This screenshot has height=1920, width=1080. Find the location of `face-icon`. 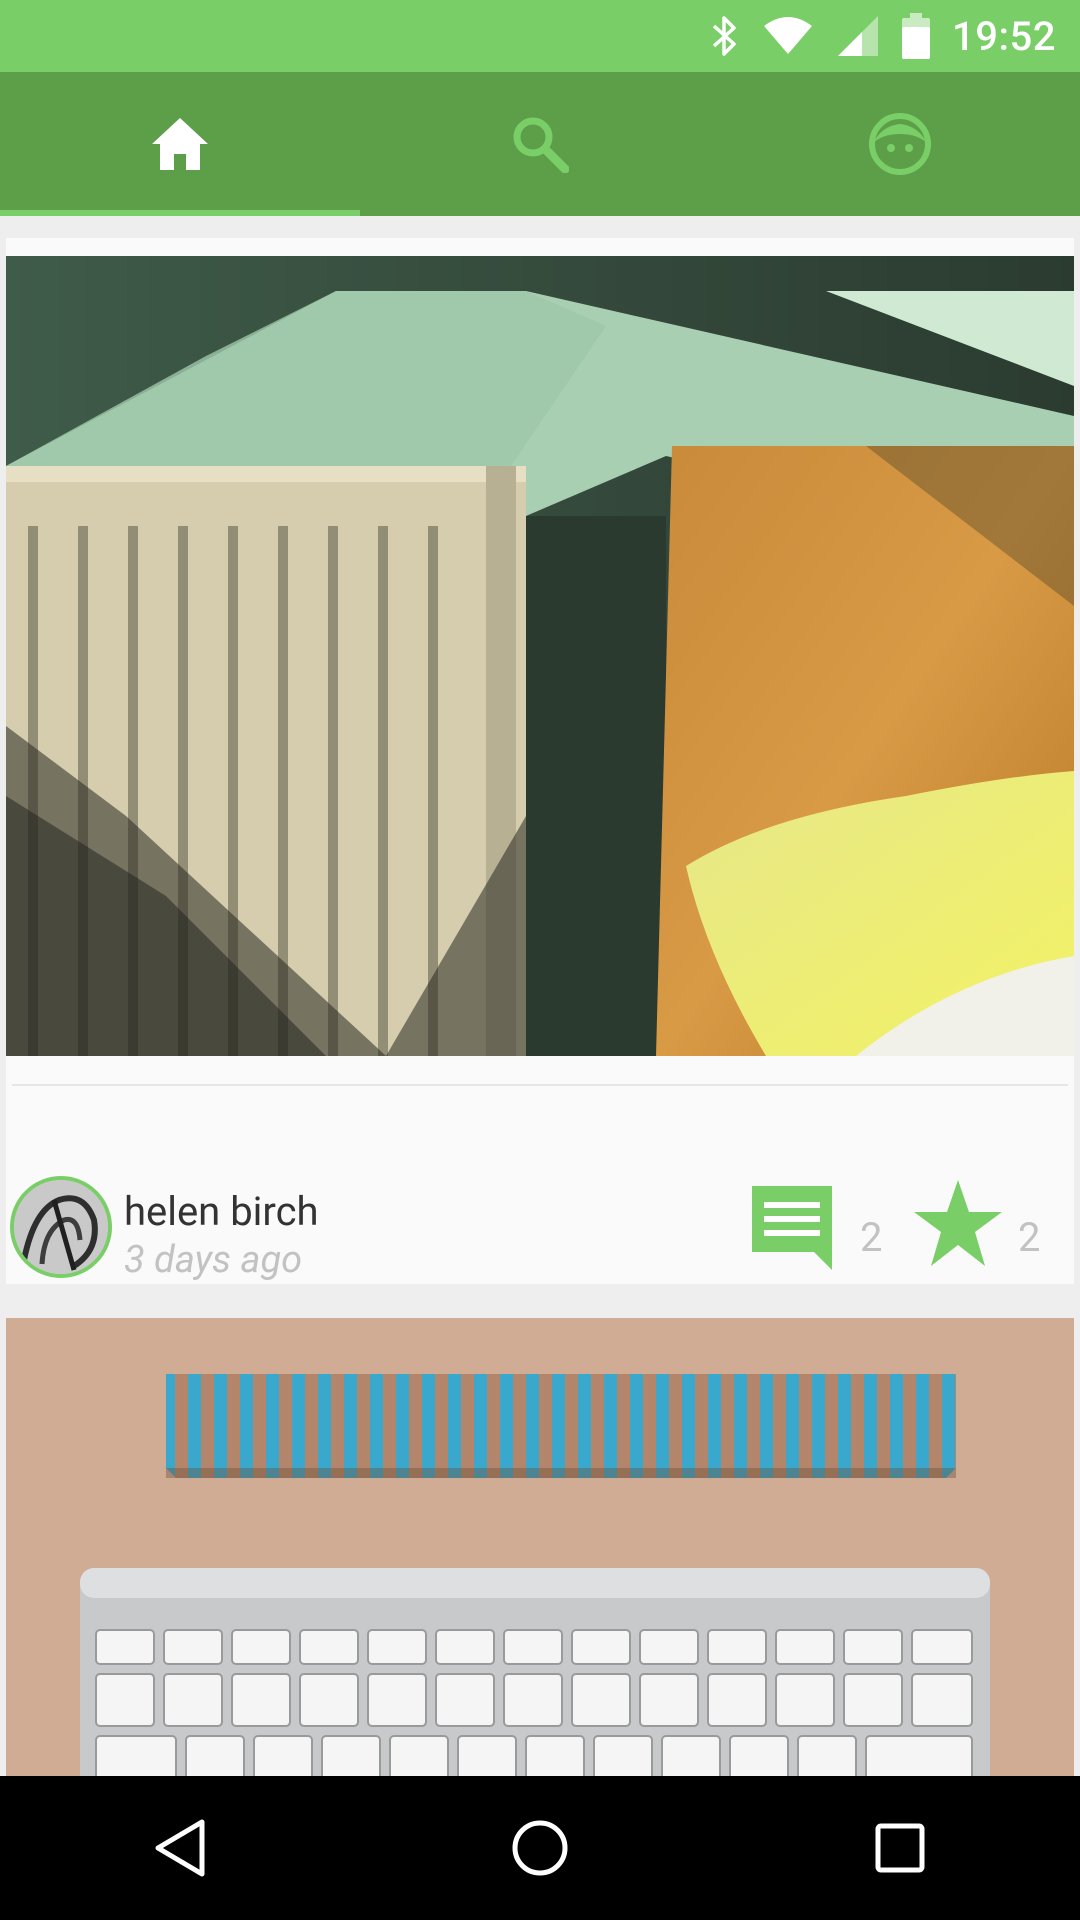

face-icon is located at coordinates (900, 144).